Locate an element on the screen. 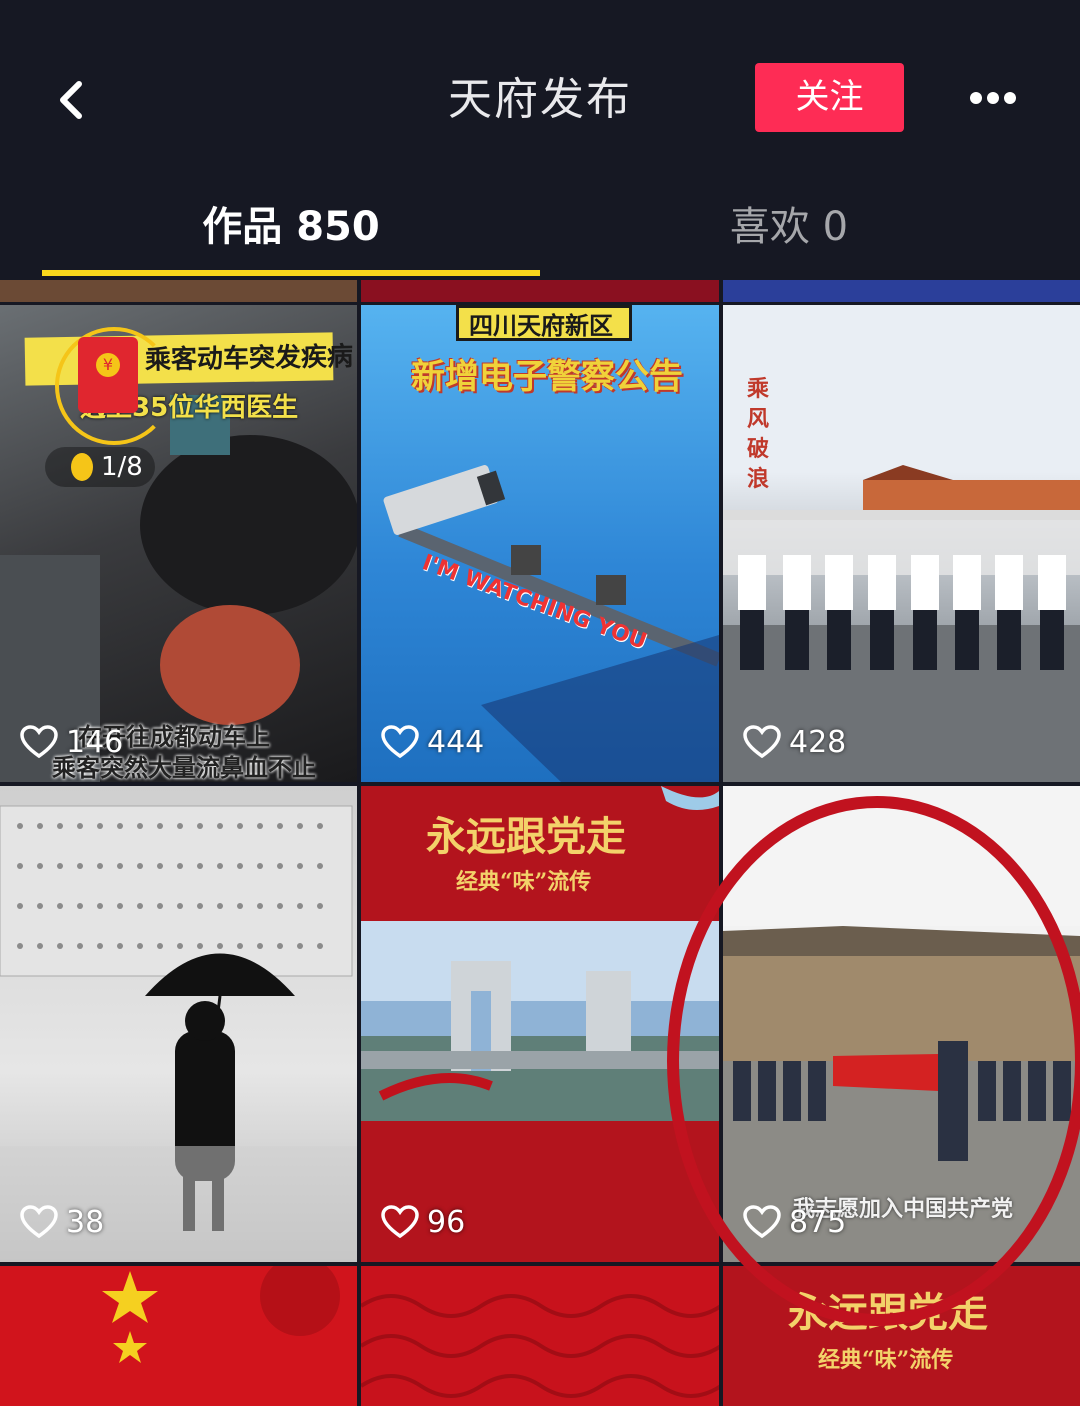 Image resolution: width=1080 pixels, height=1406 pixels. headline-text: 永远跟党走 is located at coordinates (888, 1312).